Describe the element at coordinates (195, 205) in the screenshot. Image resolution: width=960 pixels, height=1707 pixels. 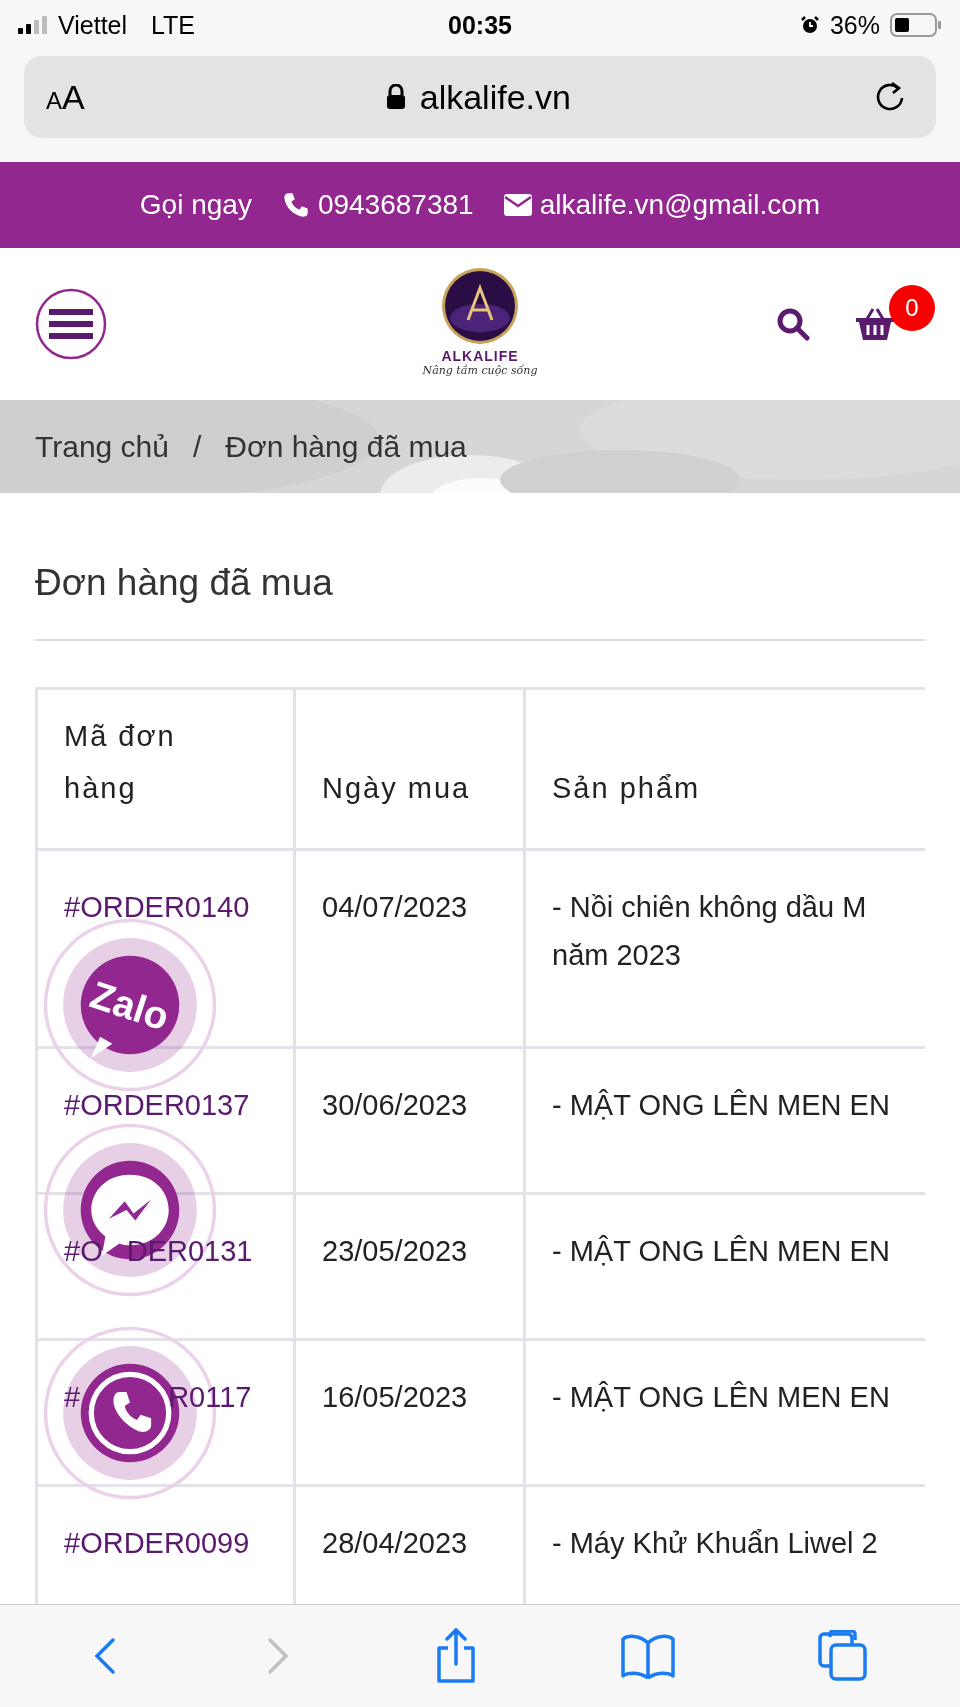
I see `call-label: Gọi ngay` at that location.